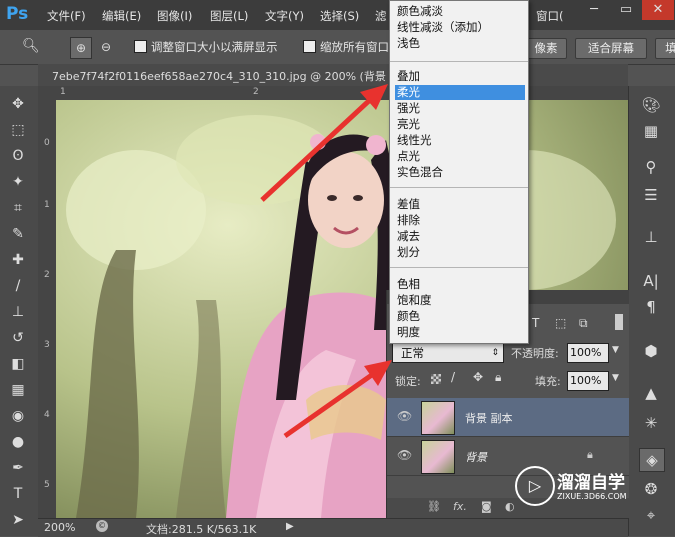 This screenshot has width=675, height=537. What do you see at coordinates (498, 377) in the screenshot?
I see `lock-all-icon: 🔒︎` at bounding box center [498, 377].